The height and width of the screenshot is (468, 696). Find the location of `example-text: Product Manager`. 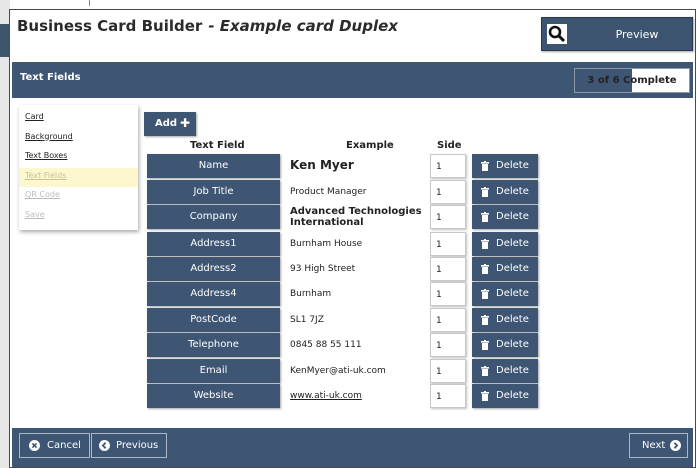

example-text: Product Manager is located at coordinates (328, 191).